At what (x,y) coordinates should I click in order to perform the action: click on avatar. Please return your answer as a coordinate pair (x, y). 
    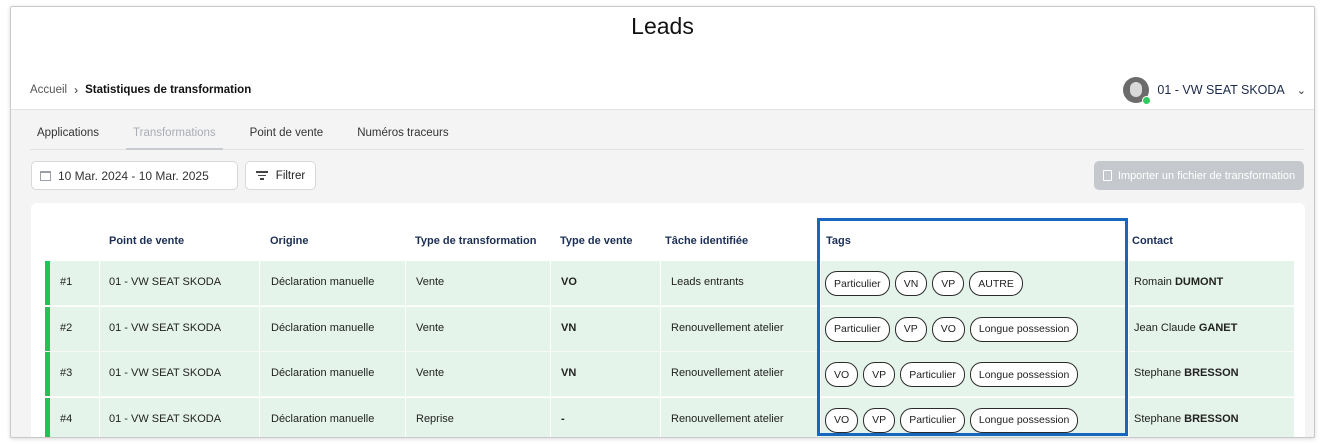
    Looking at the image, I should click on (1137, 91).